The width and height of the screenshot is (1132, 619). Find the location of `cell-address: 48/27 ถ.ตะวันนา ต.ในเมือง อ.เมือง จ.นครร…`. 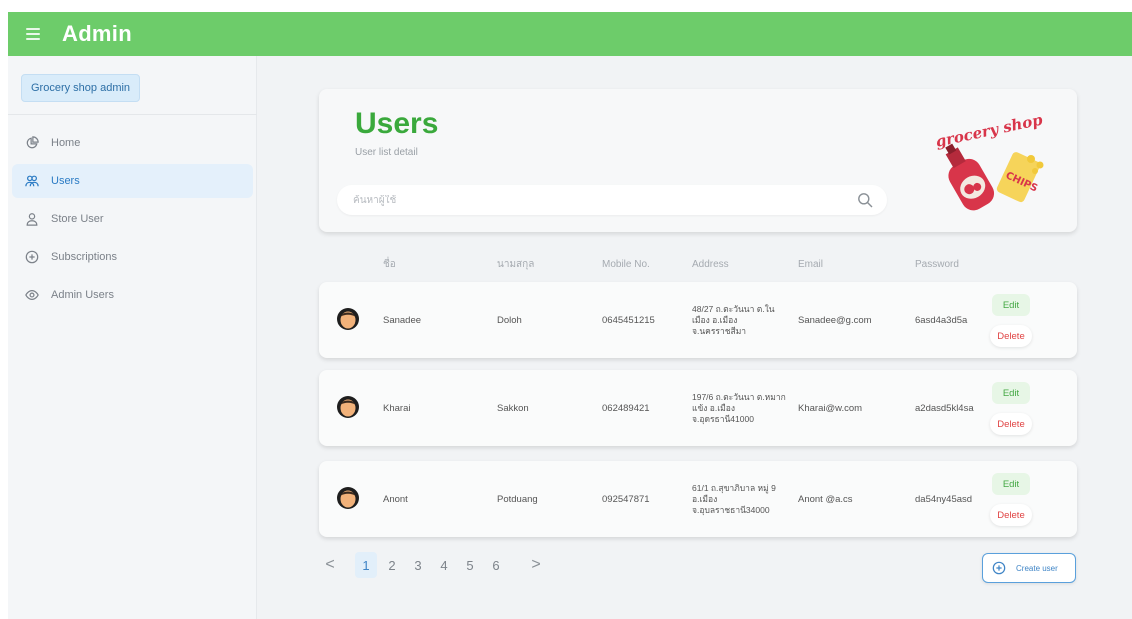

cell-address: 48/27 ถ.ตะวันนา ต.ในเมือง อ.เมือง จ.นครร… is located at coordinates (733, 319).